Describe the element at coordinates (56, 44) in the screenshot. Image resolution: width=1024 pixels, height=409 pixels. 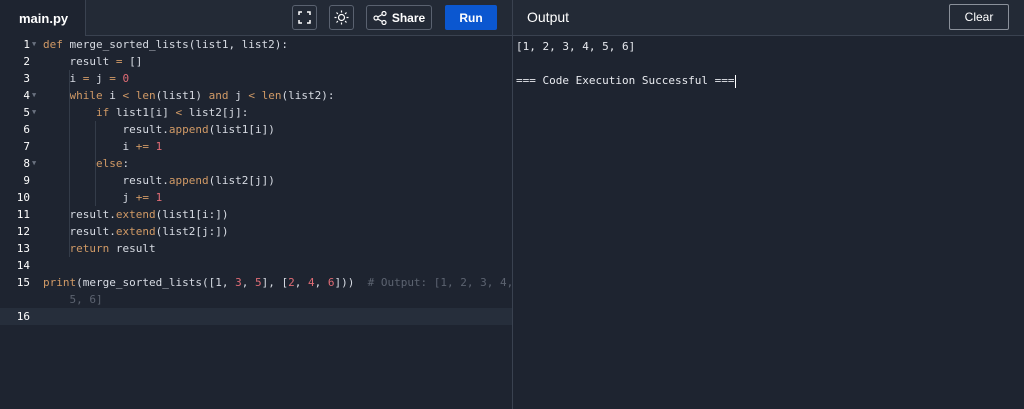
I see `code-token: def` at that location.